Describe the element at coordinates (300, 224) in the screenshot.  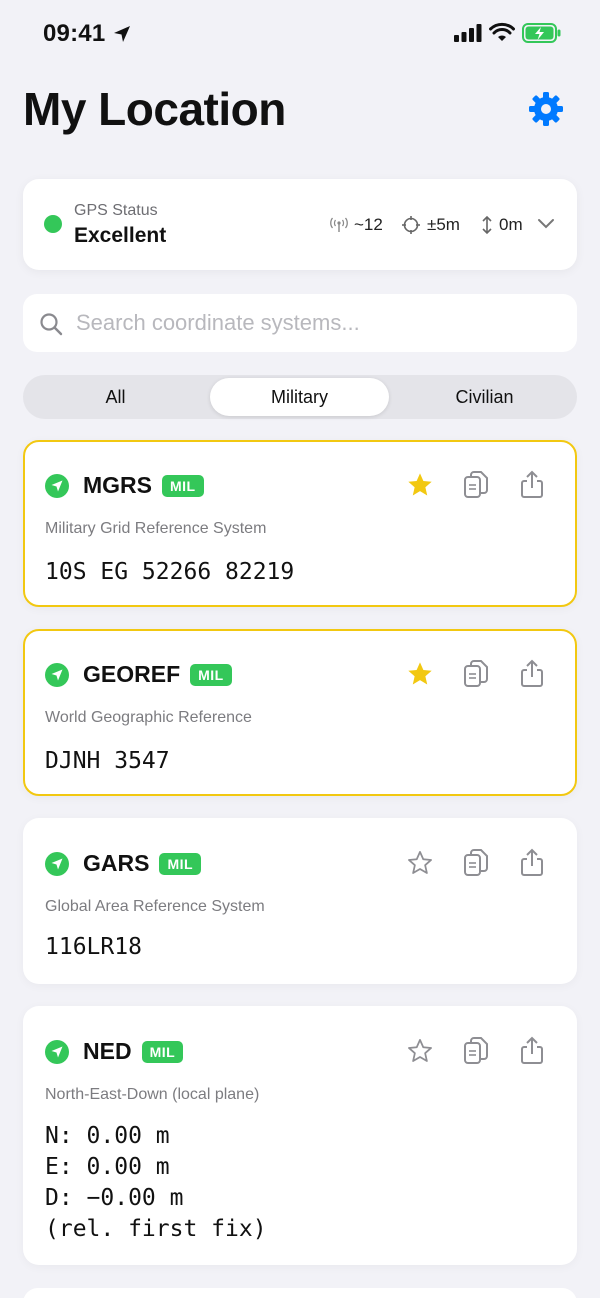
I see `gps-status-card: GPS Status Excellent ~12 ±5m 0m` at that location.